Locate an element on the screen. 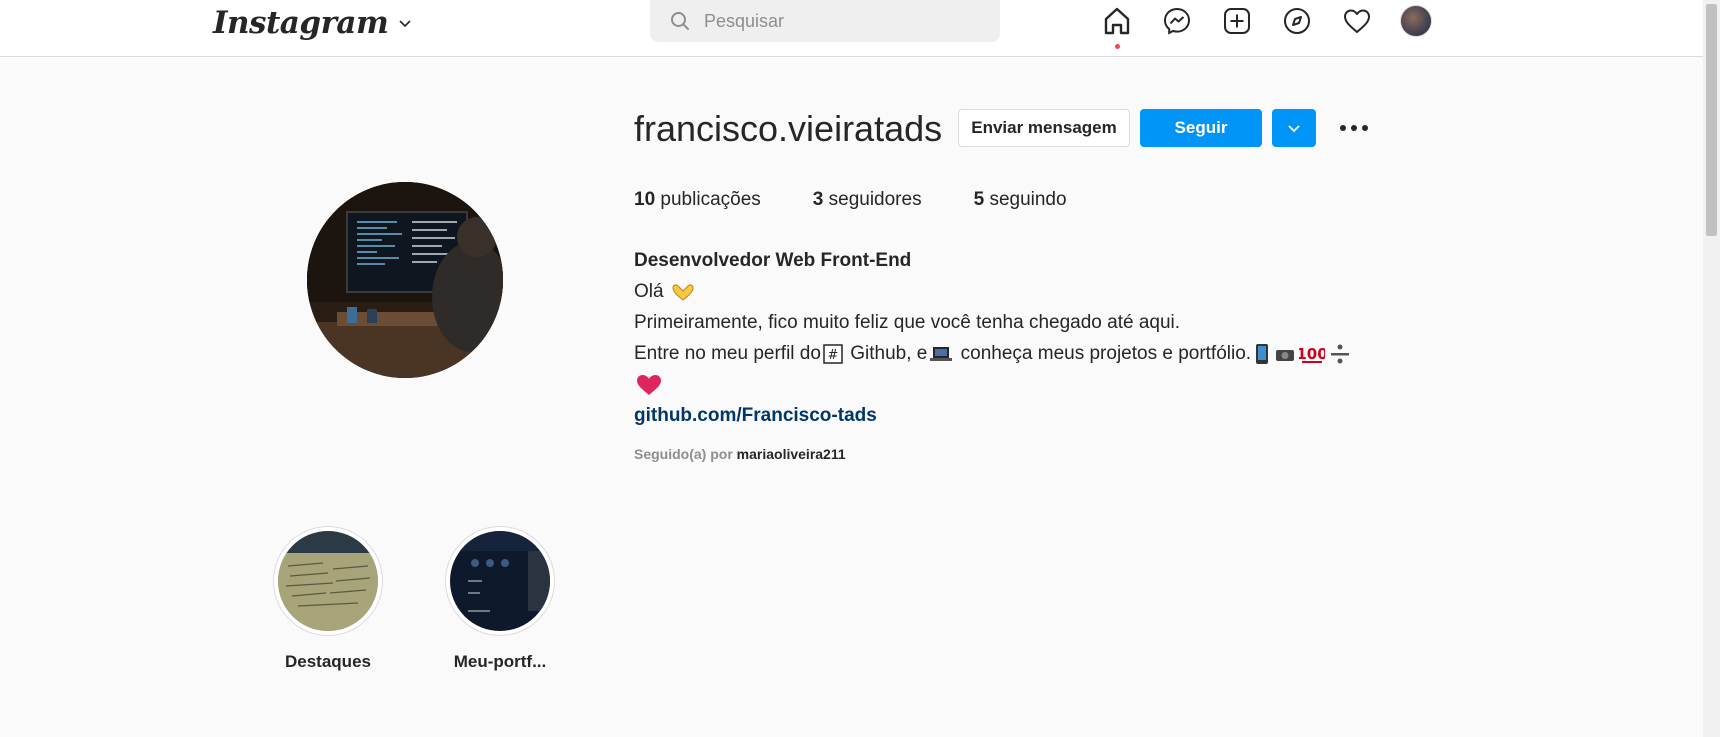 This screenshot has height=737, width=1720. search-icon is located at coordinates (680, 21).